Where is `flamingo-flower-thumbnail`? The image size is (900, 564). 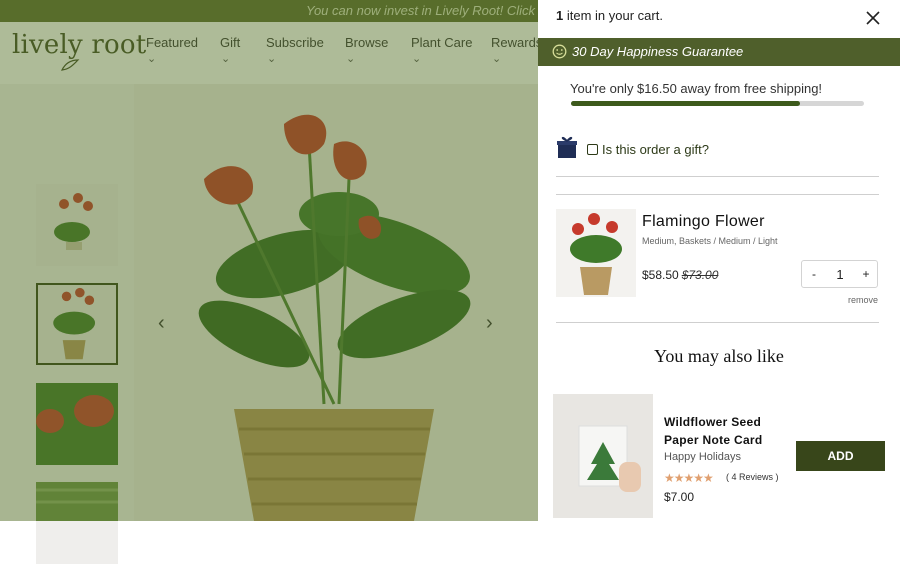 flamingo-flower-thumbnail is located at coordinates (596, 254).